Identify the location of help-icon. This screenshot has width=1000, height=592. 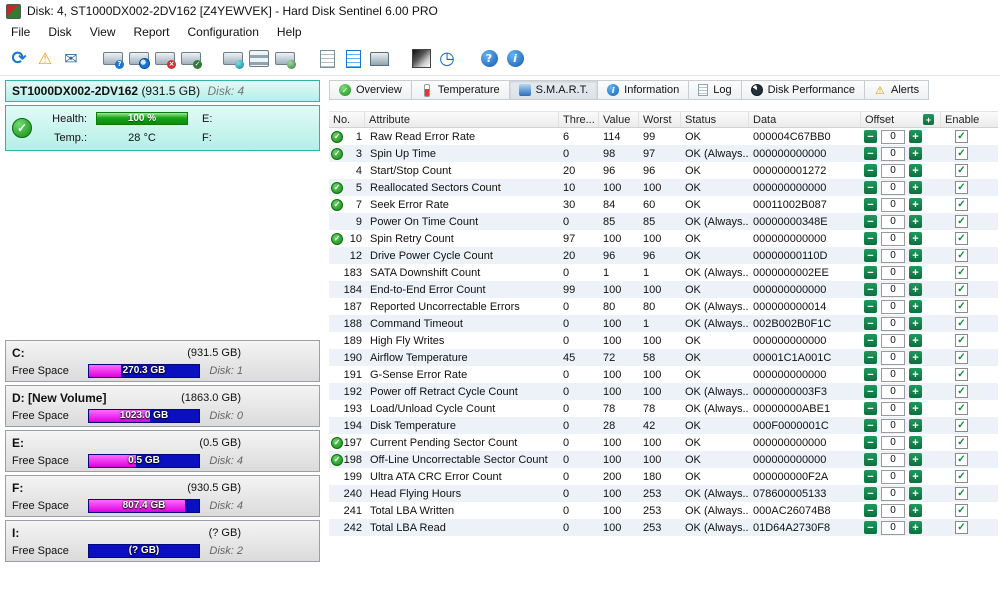
(489, 59).